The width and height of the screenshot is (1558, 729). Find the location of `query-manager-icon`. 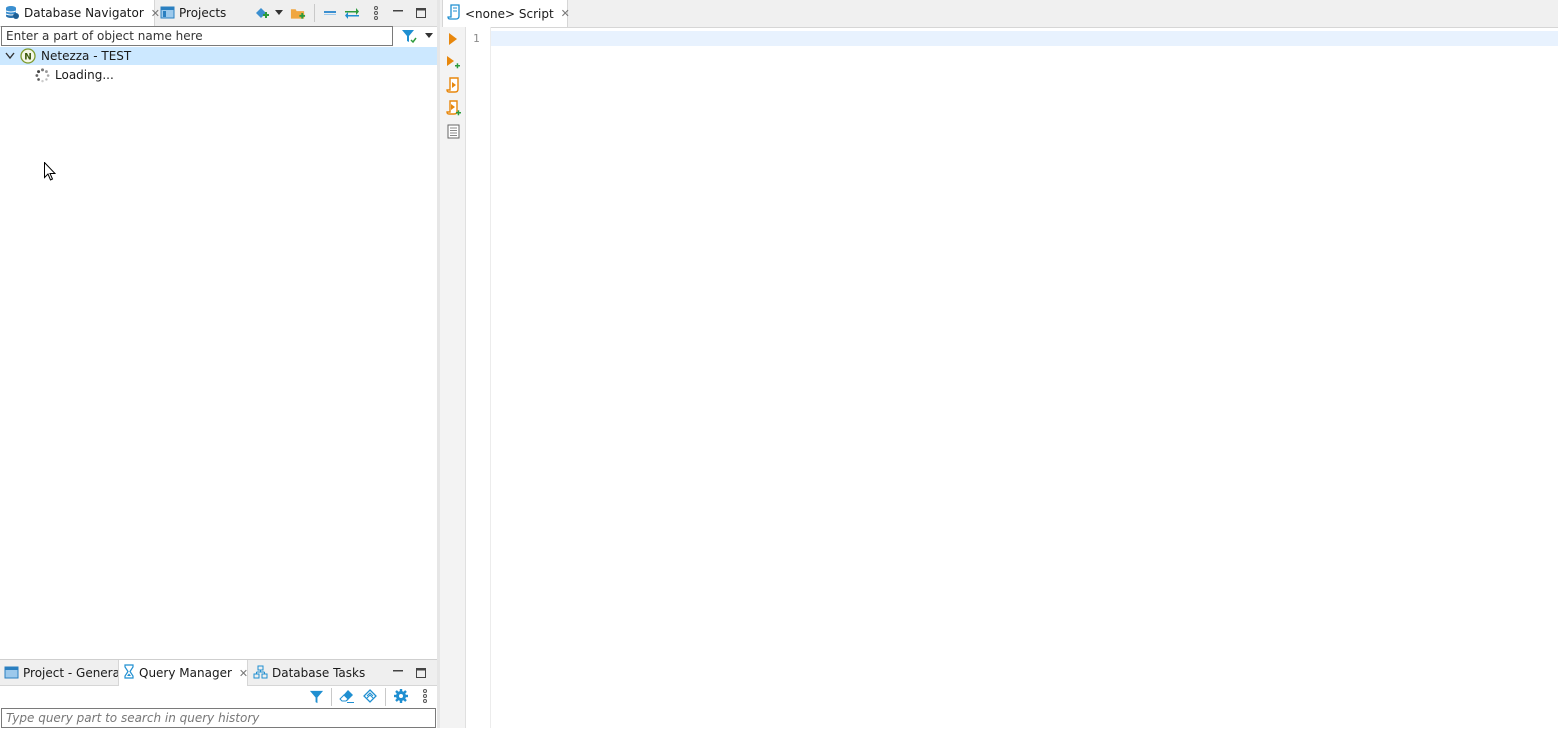

query-manager-icon is located at coordinates (129, 673).